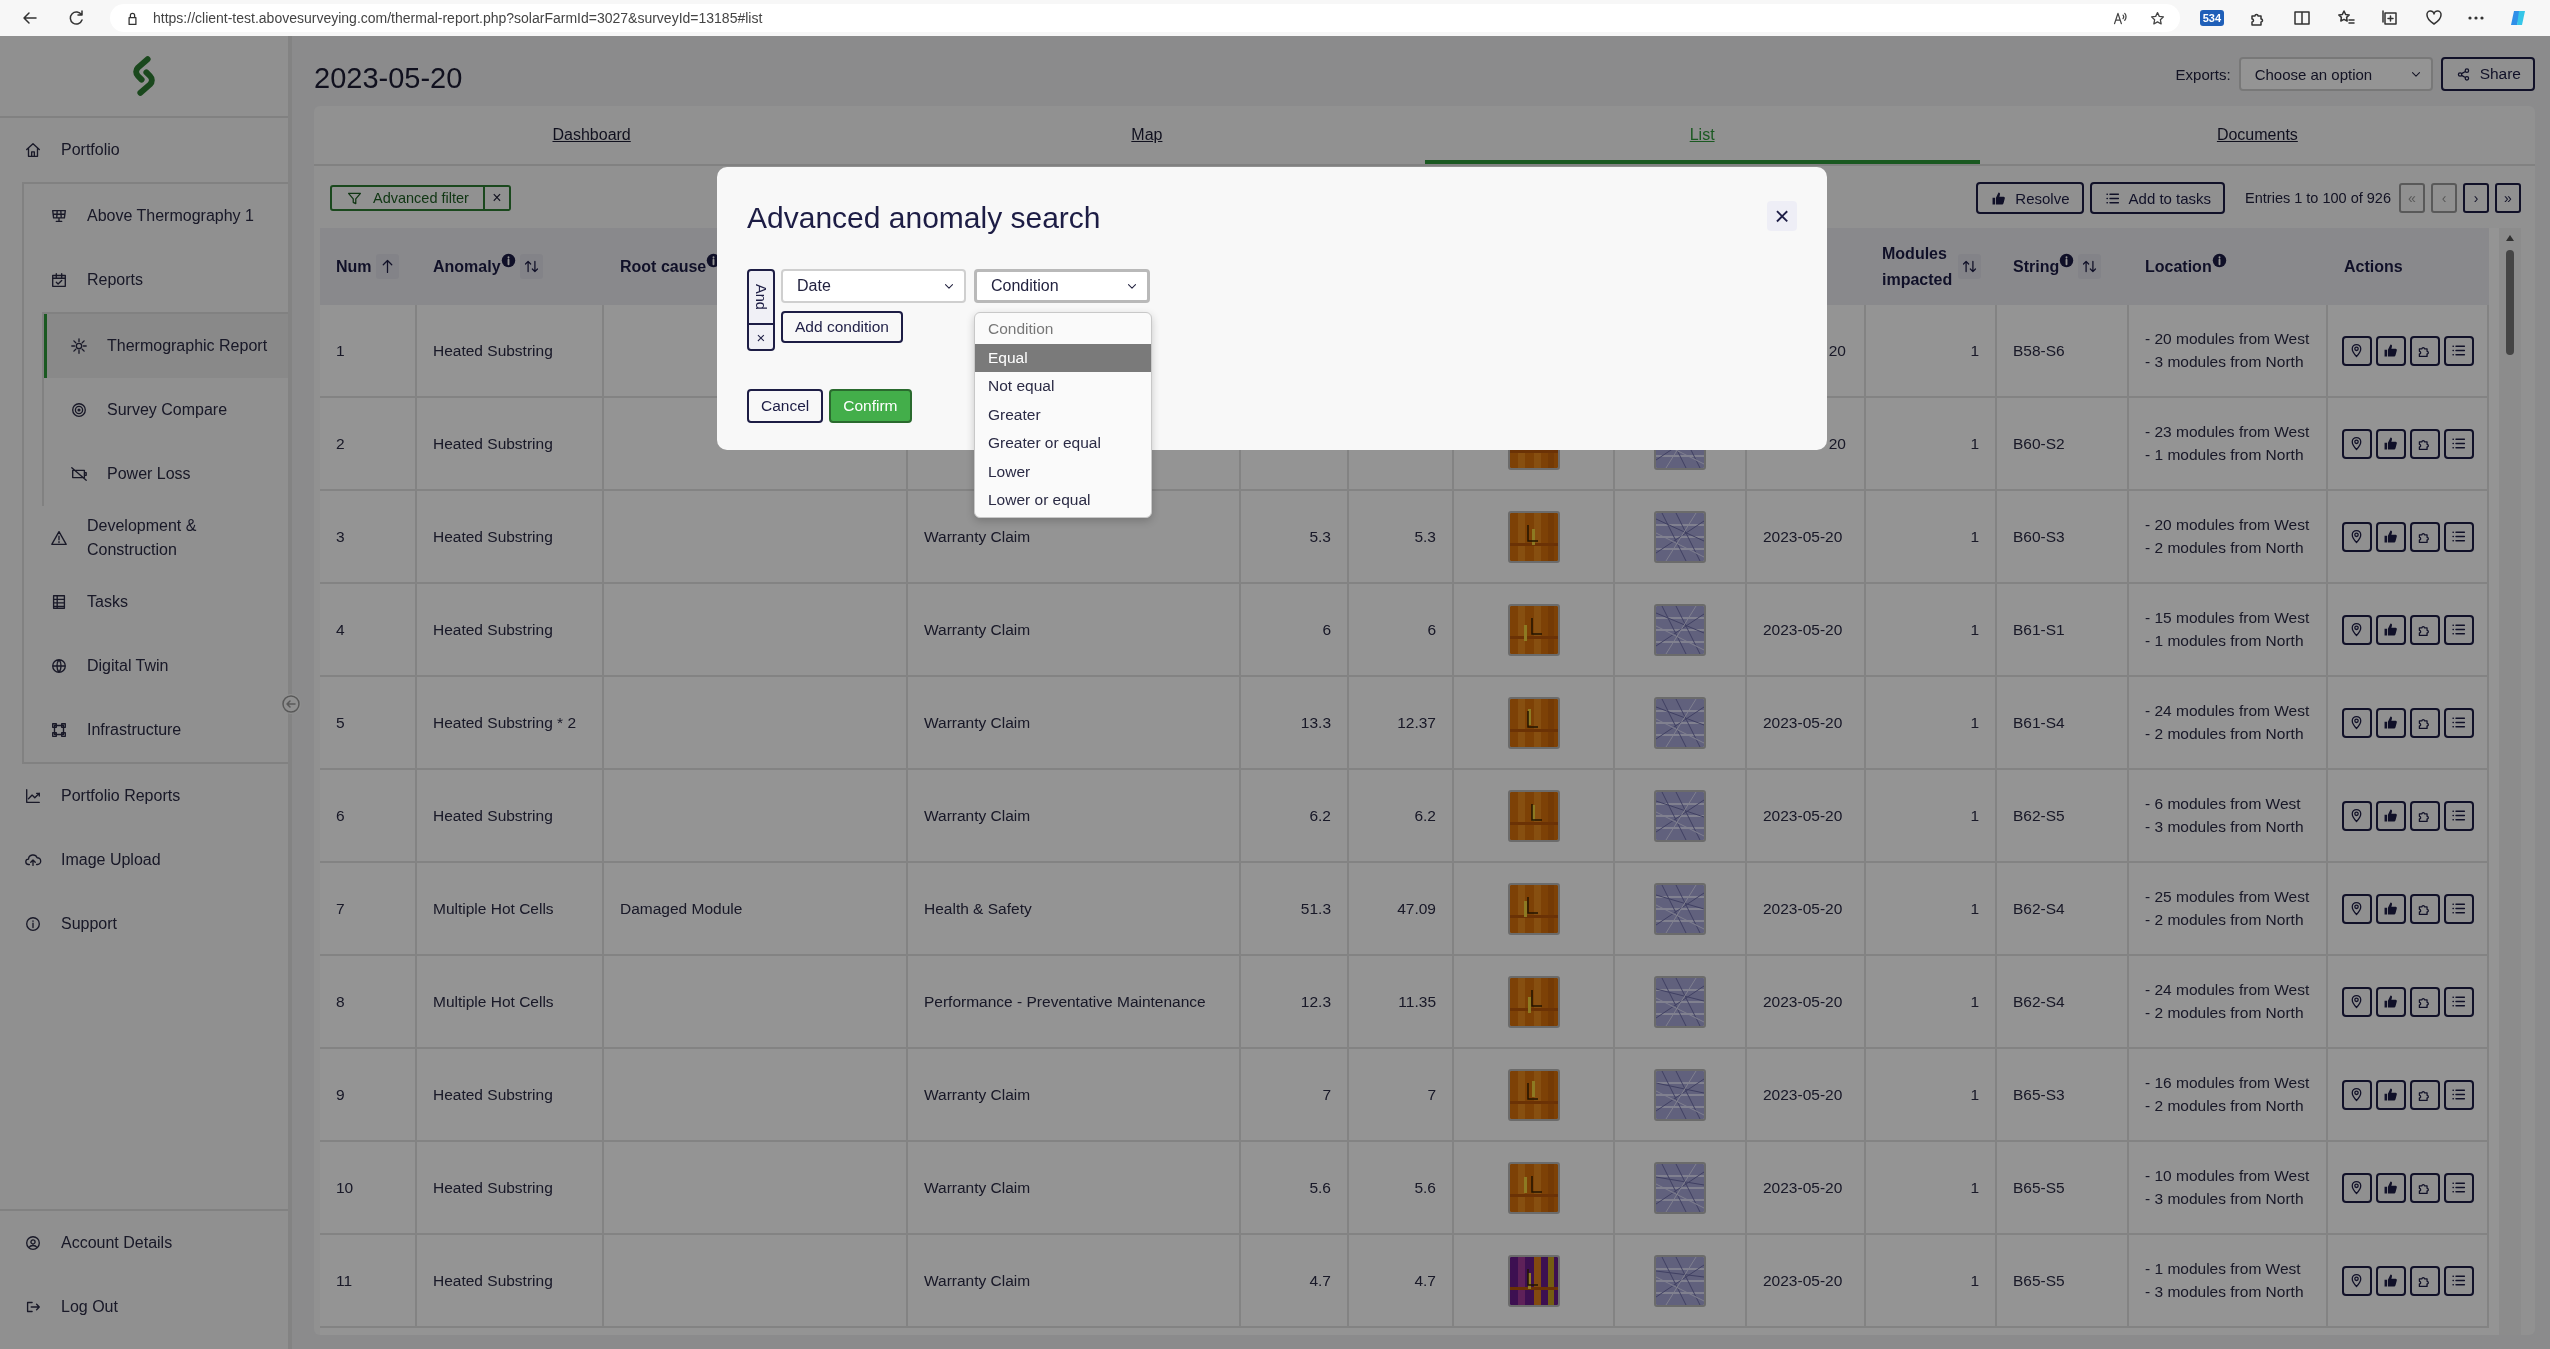 This screenshot has height=1349, width=2550. I want to click on table-cell: B65-S3, so click(2063, 1095).